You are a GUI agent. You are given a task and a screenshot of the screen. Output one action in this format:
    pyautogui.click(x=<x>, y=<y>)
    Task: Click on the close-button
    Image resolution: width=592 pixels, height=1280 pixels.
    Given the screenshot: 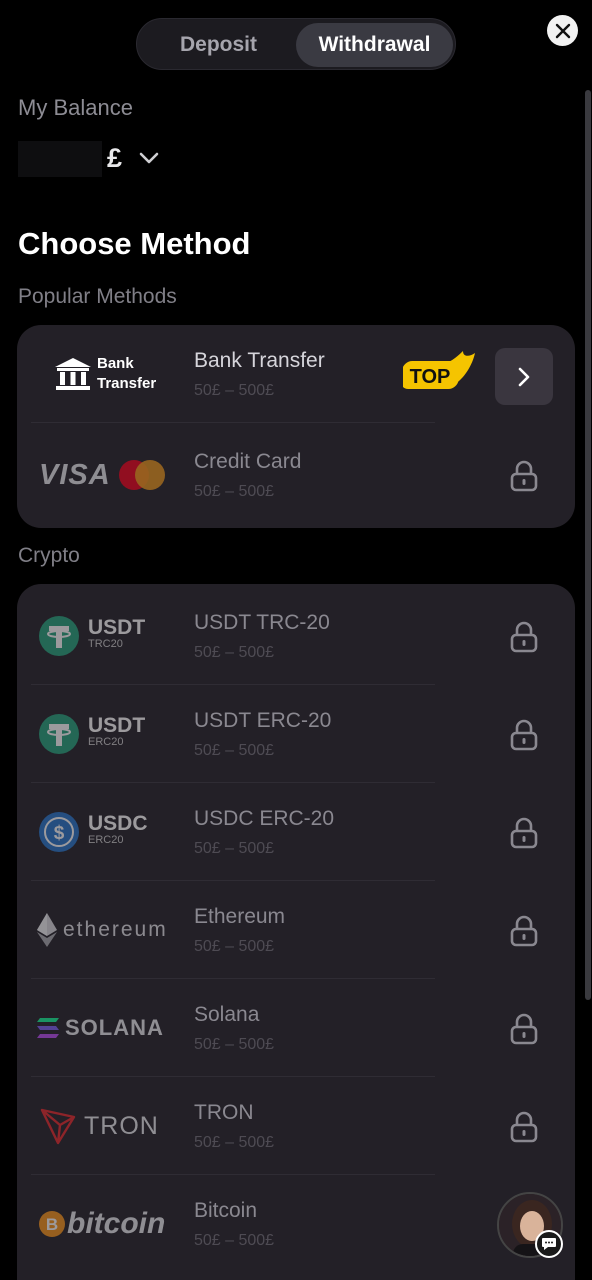 What is the action you would take?
    pyautogui.click(x=562, y=30)
    